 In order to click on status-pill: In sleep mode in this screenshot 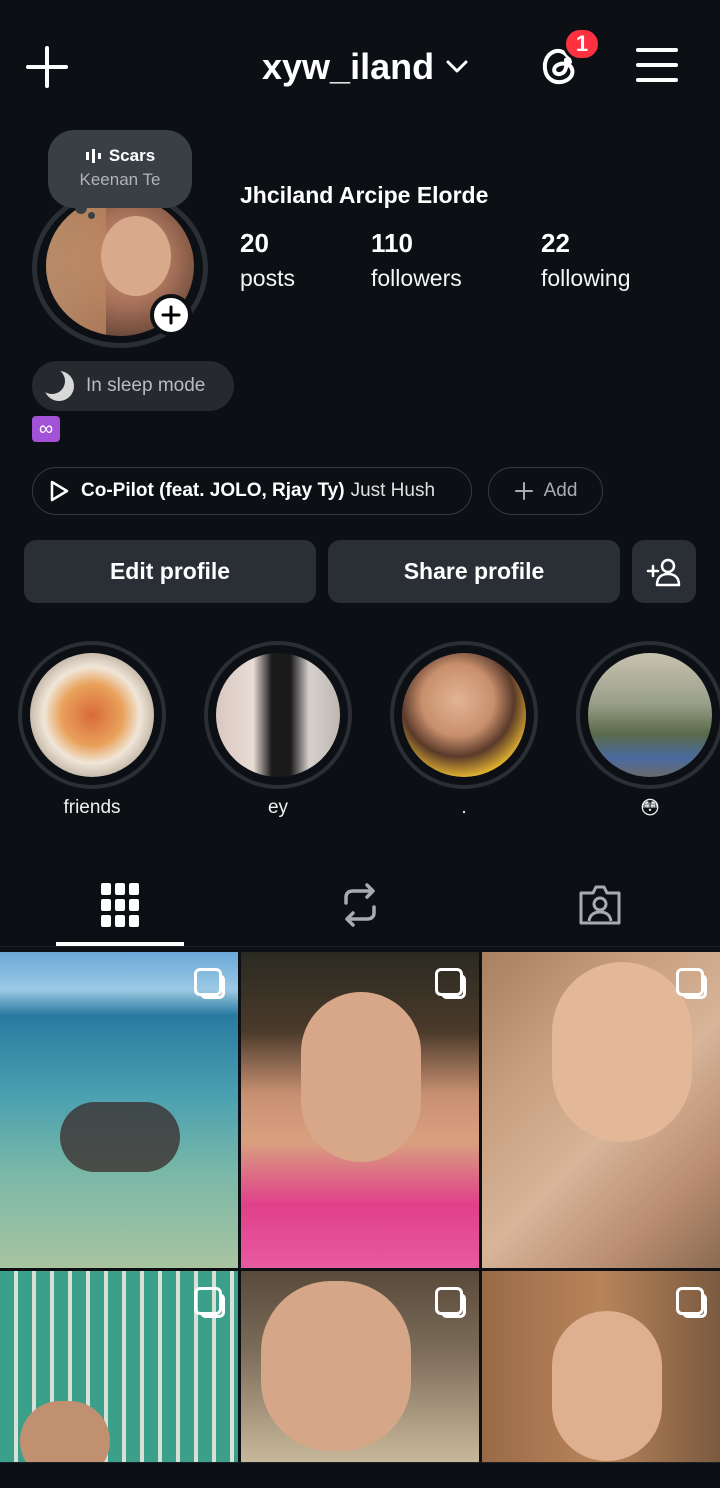, I will do `click(133, 386)`.